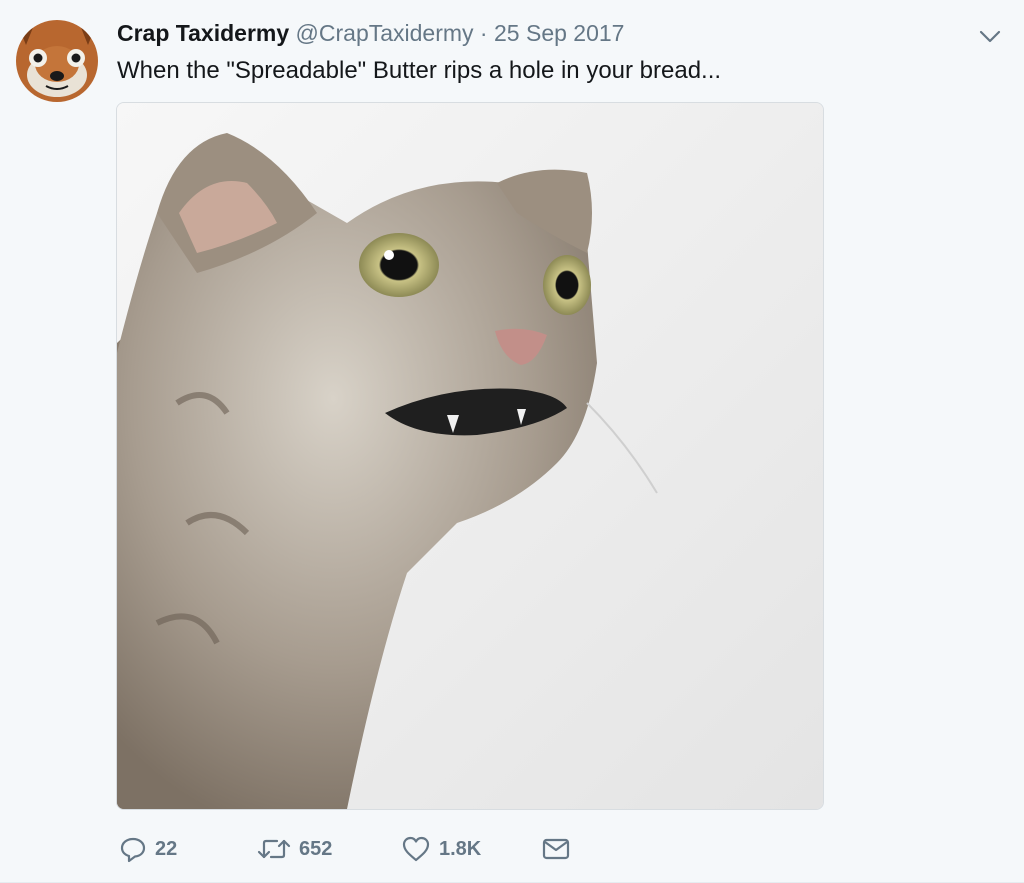 The image size is (1024, 883). What do you see at coordinates (294, 849) in the screenshot?
I see `retweet-button: 652` at bounding box center [294, 849].